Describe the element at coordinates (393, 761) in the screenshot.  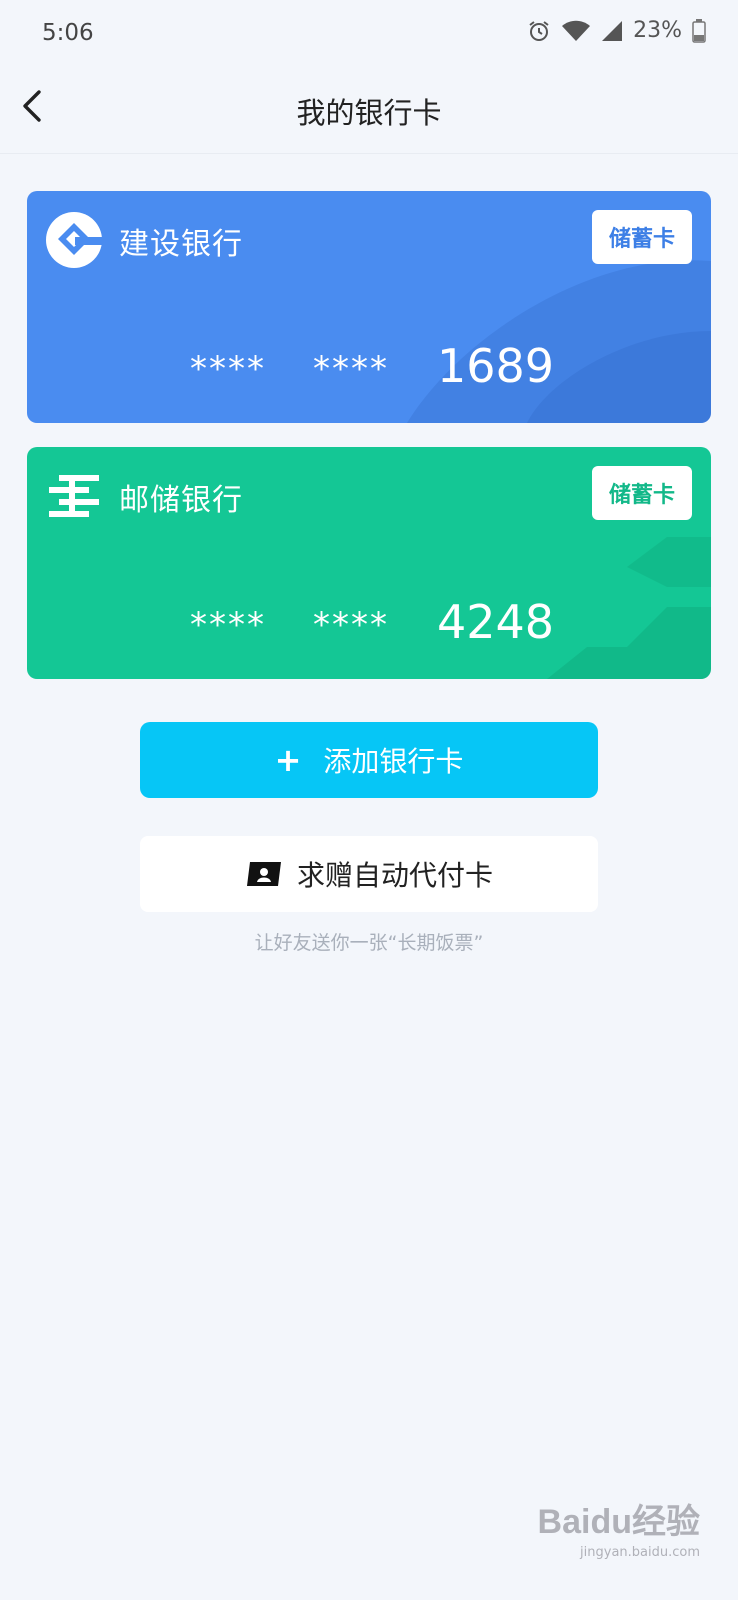
I see `add-bank-card-label: 添加银行卡` at that location.